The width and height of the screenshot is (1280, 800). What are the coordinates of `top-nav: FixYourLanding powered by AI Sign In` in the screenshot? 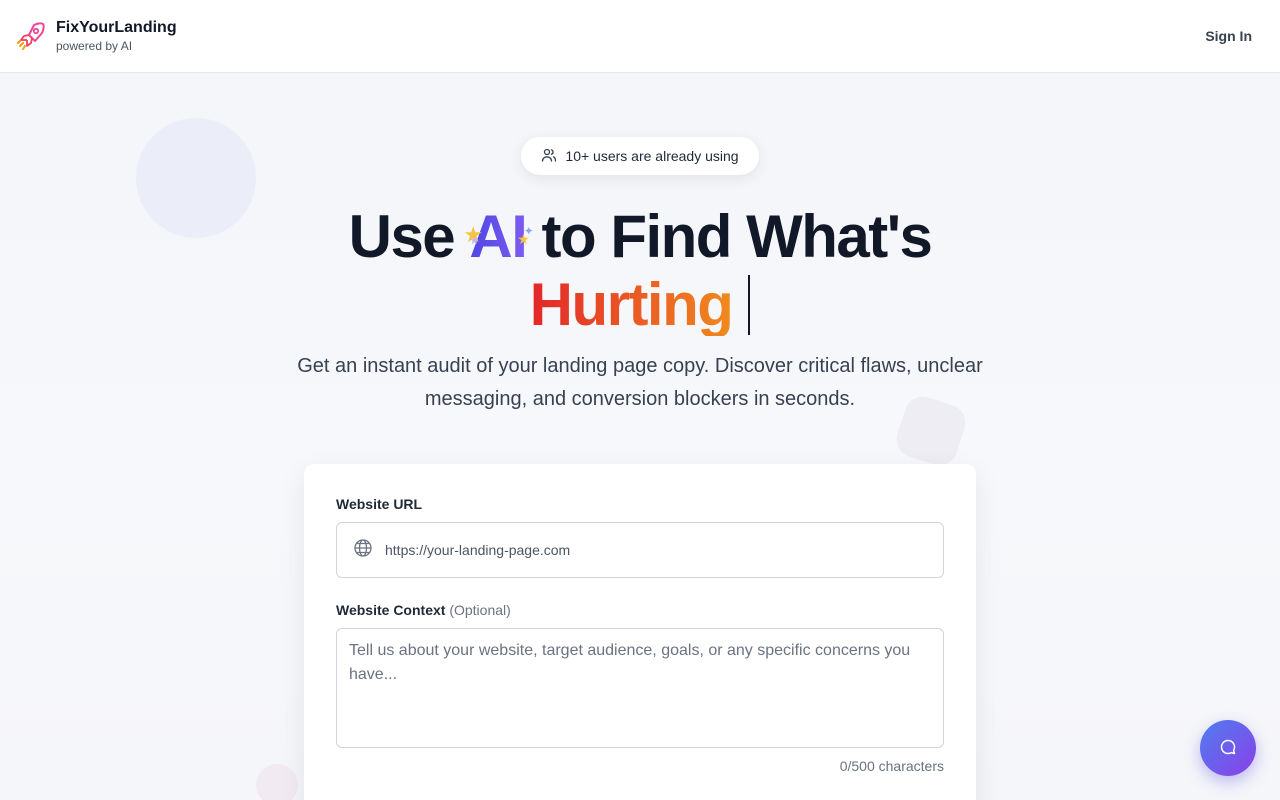 It's located at (640, 36).